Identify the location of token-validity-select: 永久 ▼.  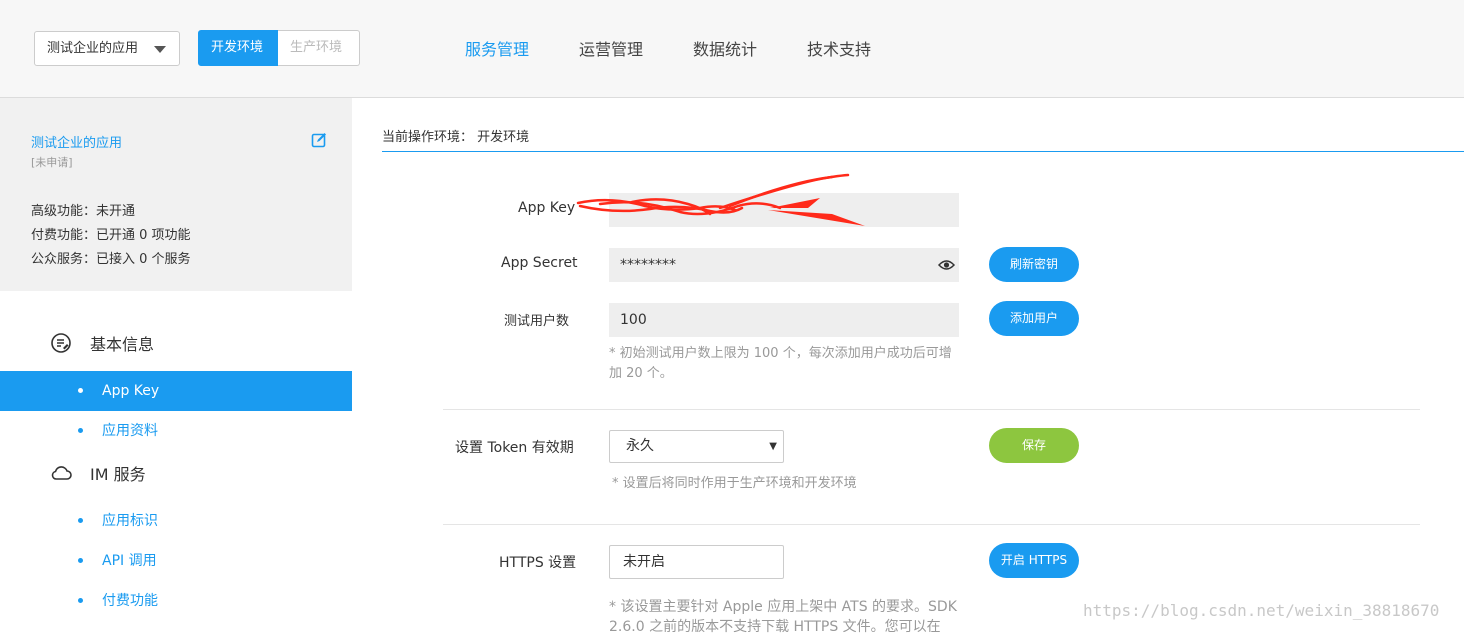
(696, 446).